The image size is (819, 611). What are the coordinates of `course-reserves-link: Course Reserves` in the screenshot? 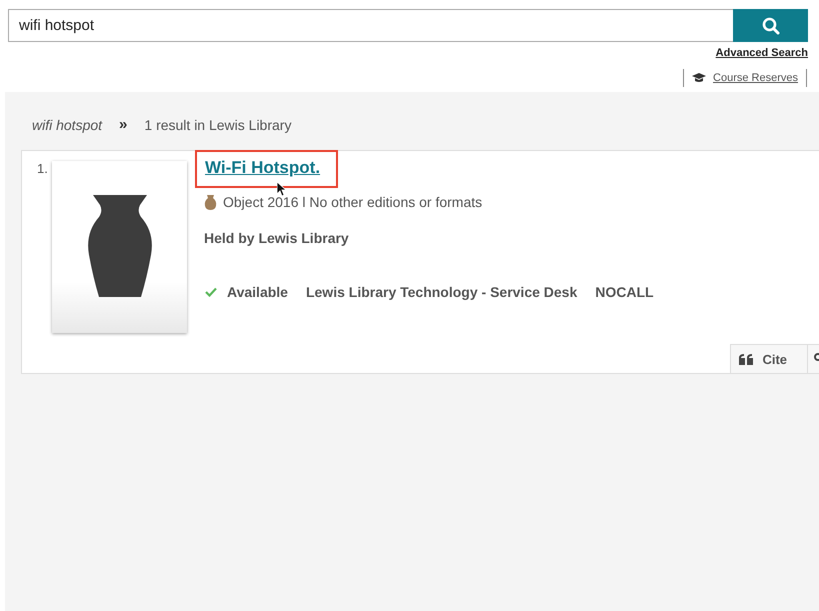 It's located at (745, 78).